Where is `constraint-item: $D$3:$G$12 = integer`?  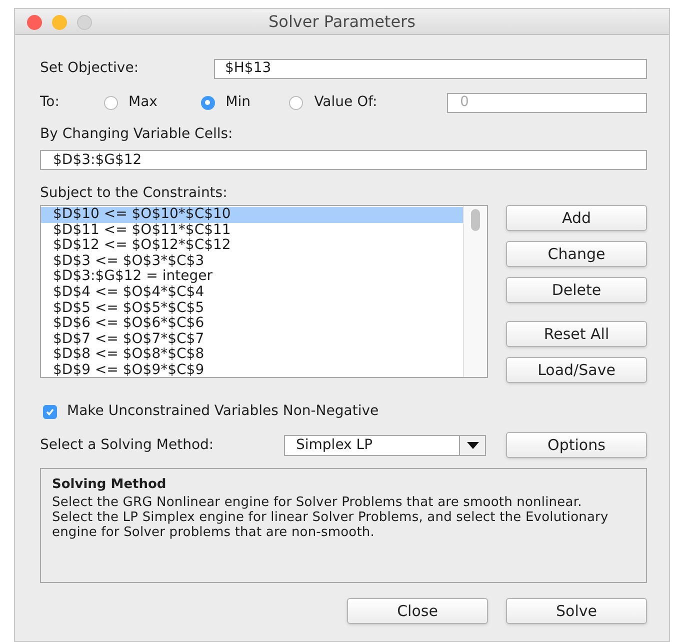
constraint-item: $D$3:$G$12 = integer is located at coordinates (252, 277).